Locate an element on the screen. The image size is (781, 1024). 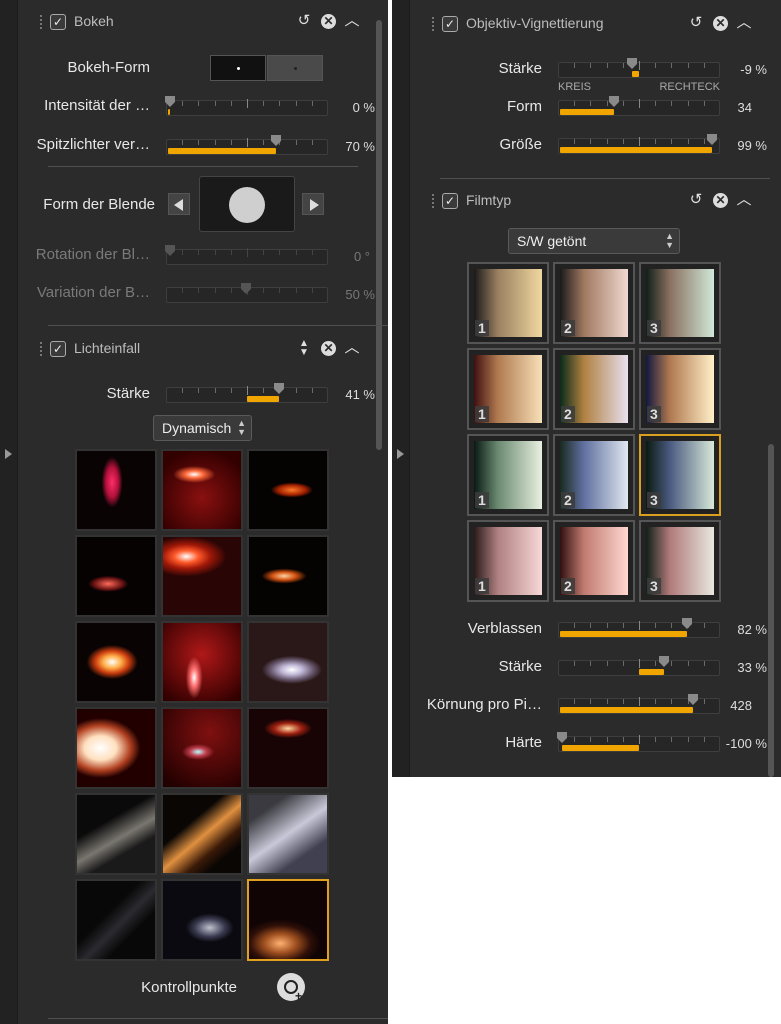
fade-slider is located at coordinates (639, 628).